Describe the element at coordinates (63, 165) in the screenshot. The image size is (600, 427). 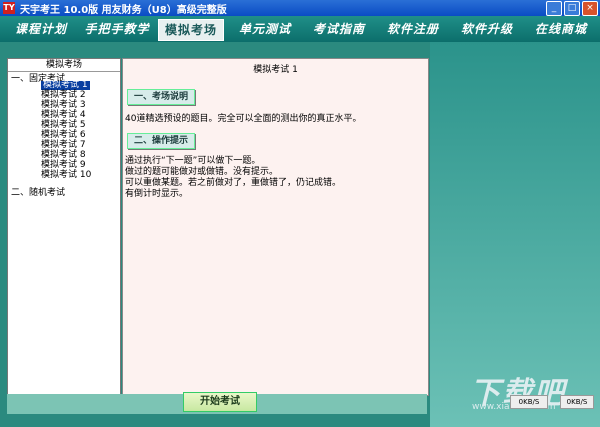
I see `tree-item-exam-9: 模拟考试 9` at that location.